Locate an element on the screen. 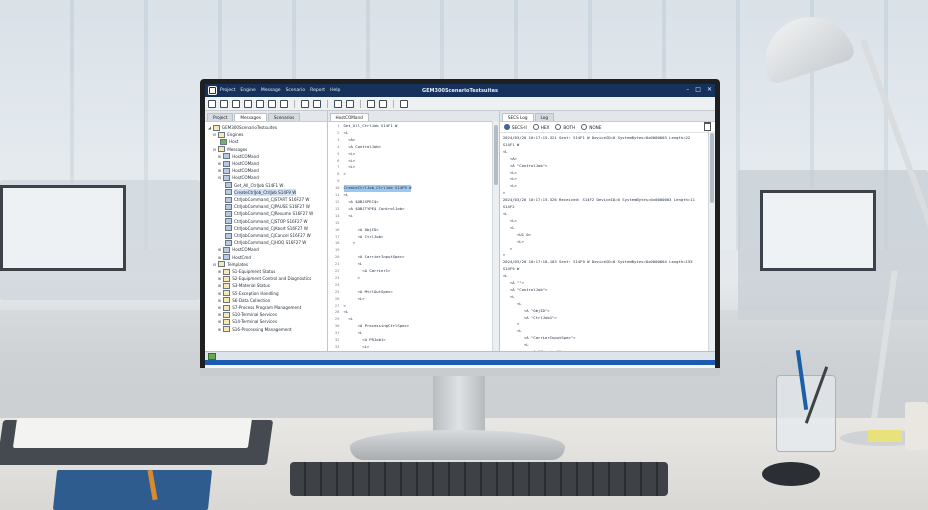 Image resolution: width=928 pixels, height=510 pixels. tab-project: Project is located at coordinates (220, 117).